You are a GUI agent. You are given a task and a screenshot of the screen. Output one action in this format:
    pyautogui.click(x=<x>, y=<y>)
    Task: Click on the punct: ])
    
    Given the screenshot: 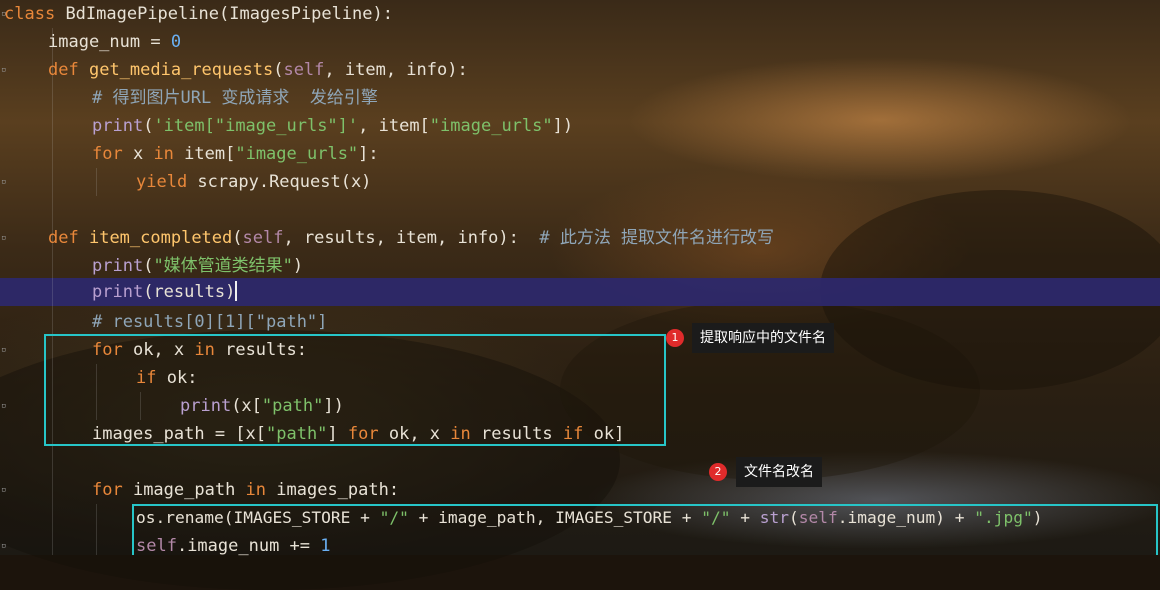 What is the action you would take?
    pyautogui.click(x=563, y=126)
    